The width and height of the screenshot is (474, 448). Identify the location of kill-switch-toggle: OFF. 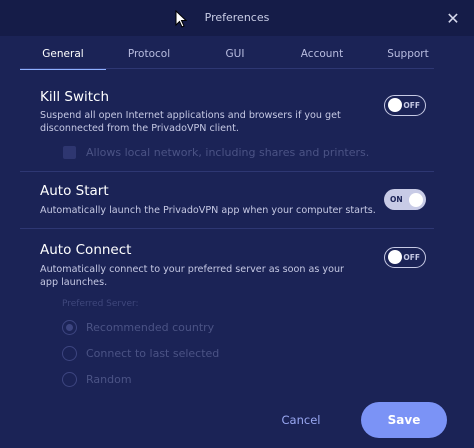
(405, 105).